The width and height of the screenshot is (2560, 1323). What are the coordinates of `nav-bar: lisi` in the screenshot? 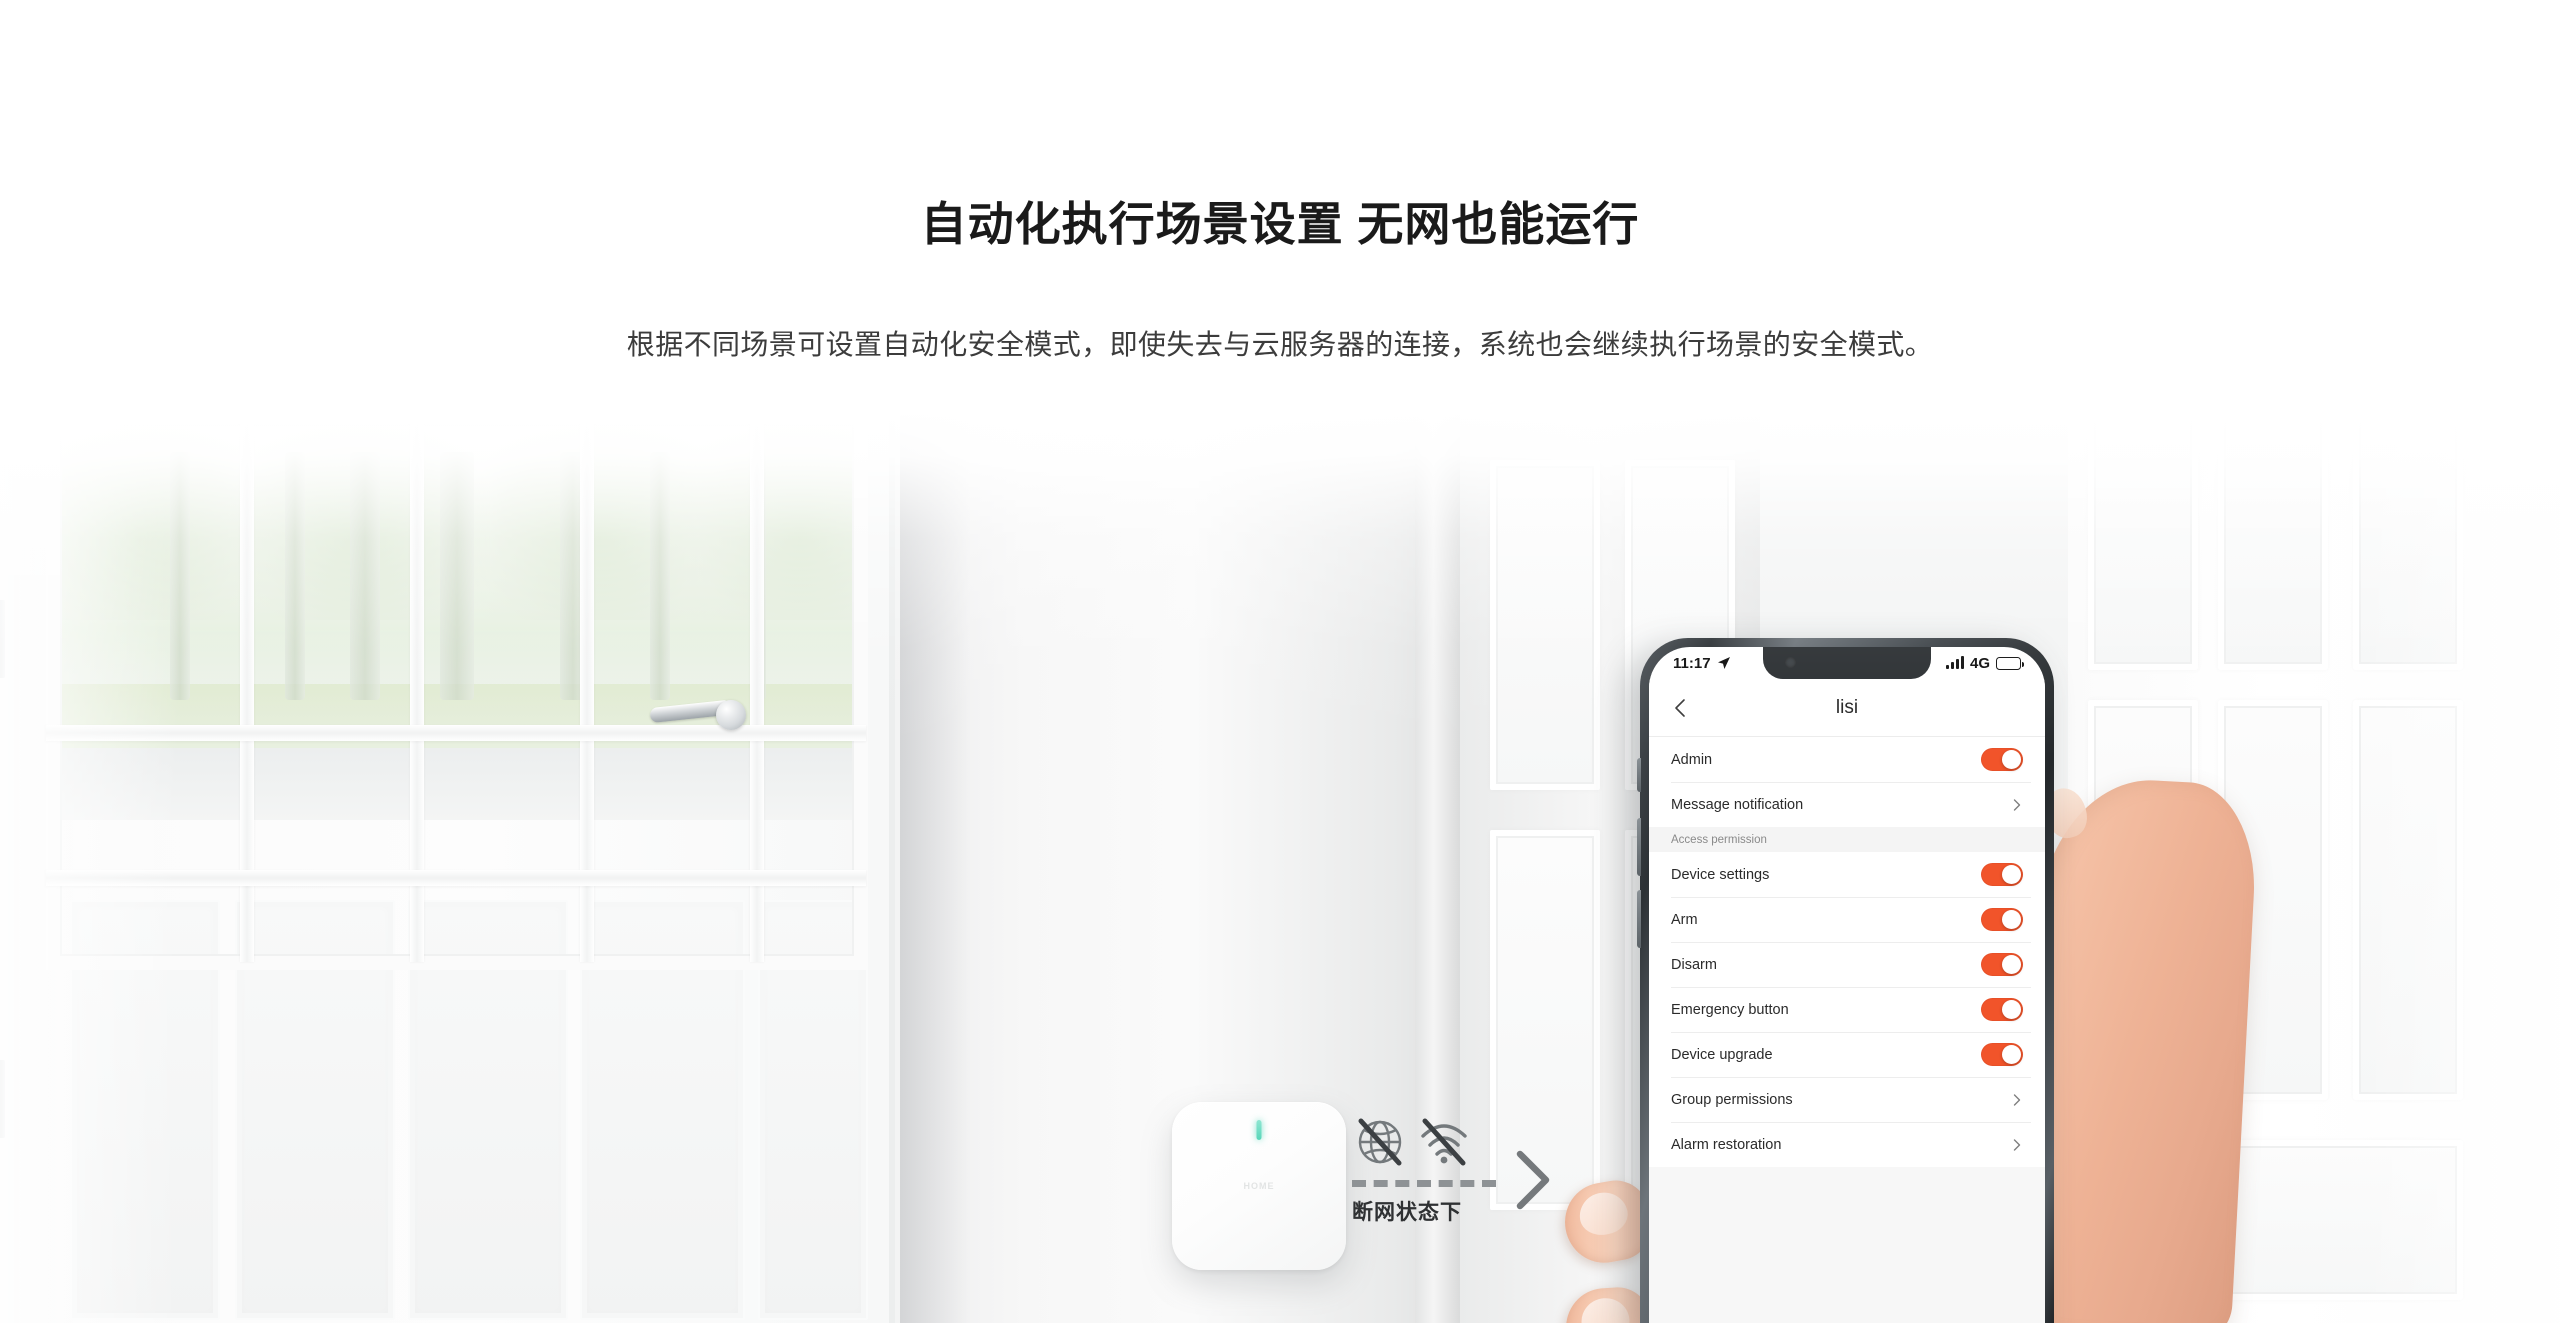 It's located at (1847, 708).